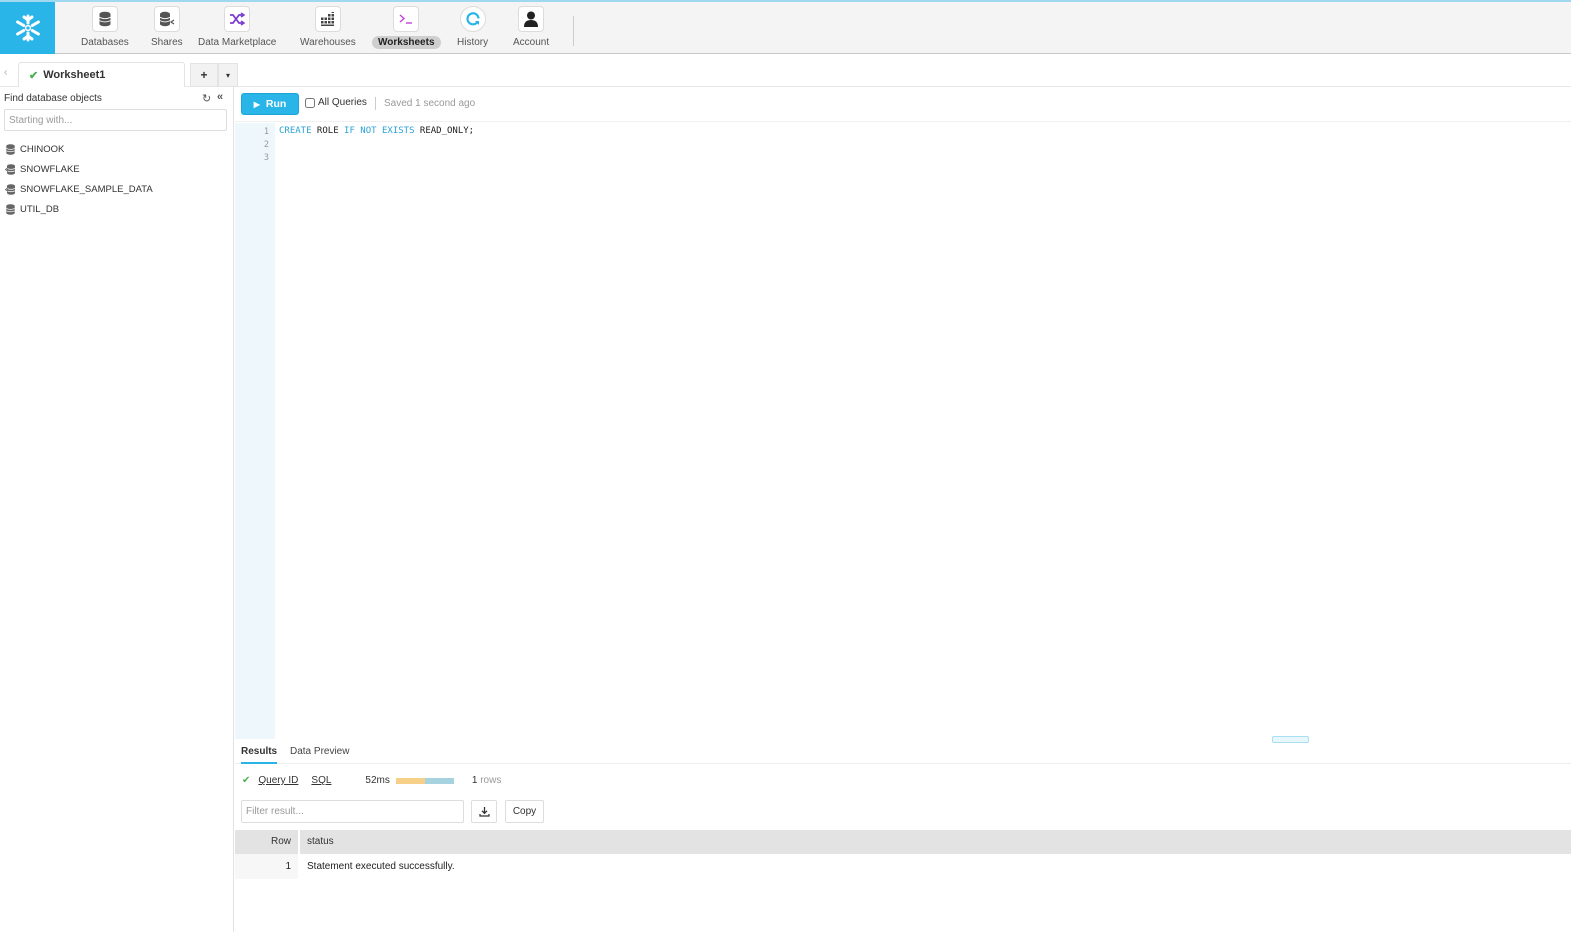 The height and width of the screenshot is (932, 1571). What do you see at coordinates (430, 103) in the screenshot?
I see `save-status: Saved 1 second ago` at bounding box center [430, 103].